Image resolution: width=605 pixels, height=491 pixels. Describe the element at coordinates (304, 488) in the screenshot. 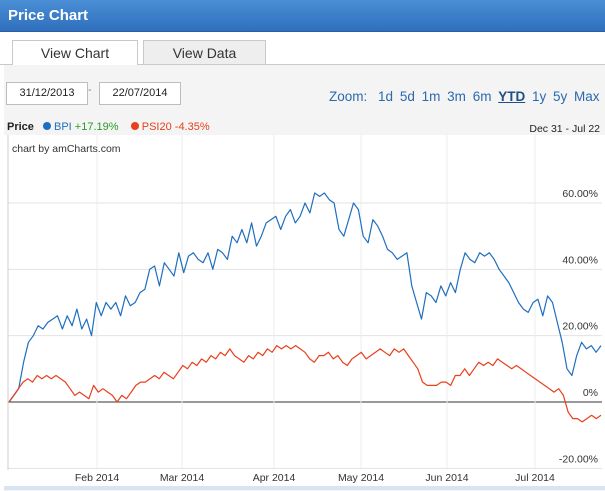

I see `chart-scrollbar` at that location.